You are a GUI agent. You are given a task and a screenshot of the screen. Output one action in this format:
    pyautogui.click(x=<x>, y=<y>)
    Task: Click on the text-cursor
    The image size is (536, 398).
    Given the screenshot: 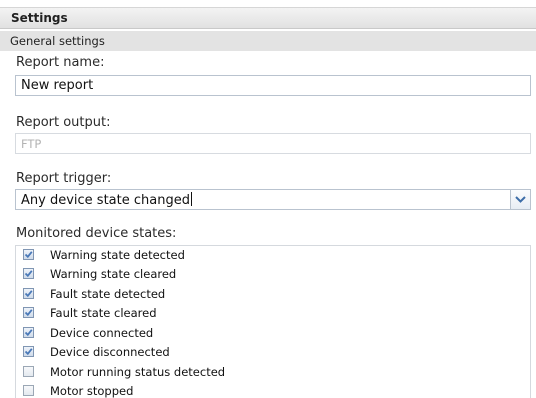 What is the action you would take?
    pyautogui.click(x=191, y=199)
    